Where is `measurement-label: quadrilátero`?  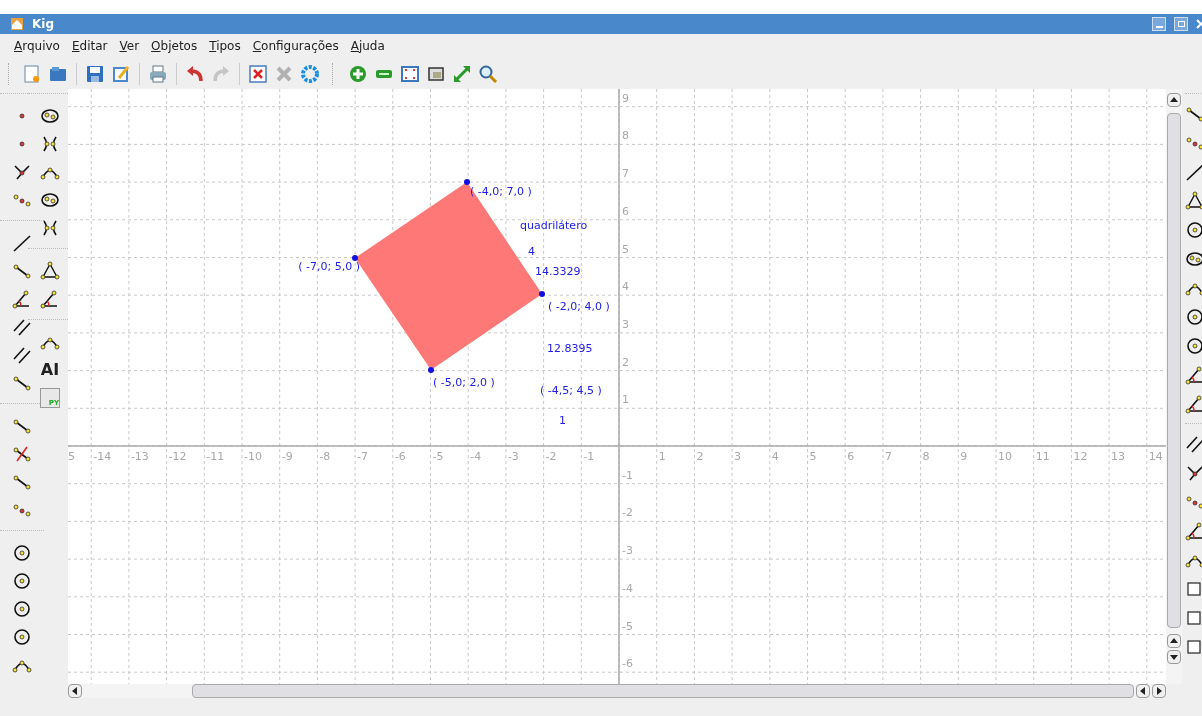
measurement-label: quadrilátero is located at coordinates (554, 225).